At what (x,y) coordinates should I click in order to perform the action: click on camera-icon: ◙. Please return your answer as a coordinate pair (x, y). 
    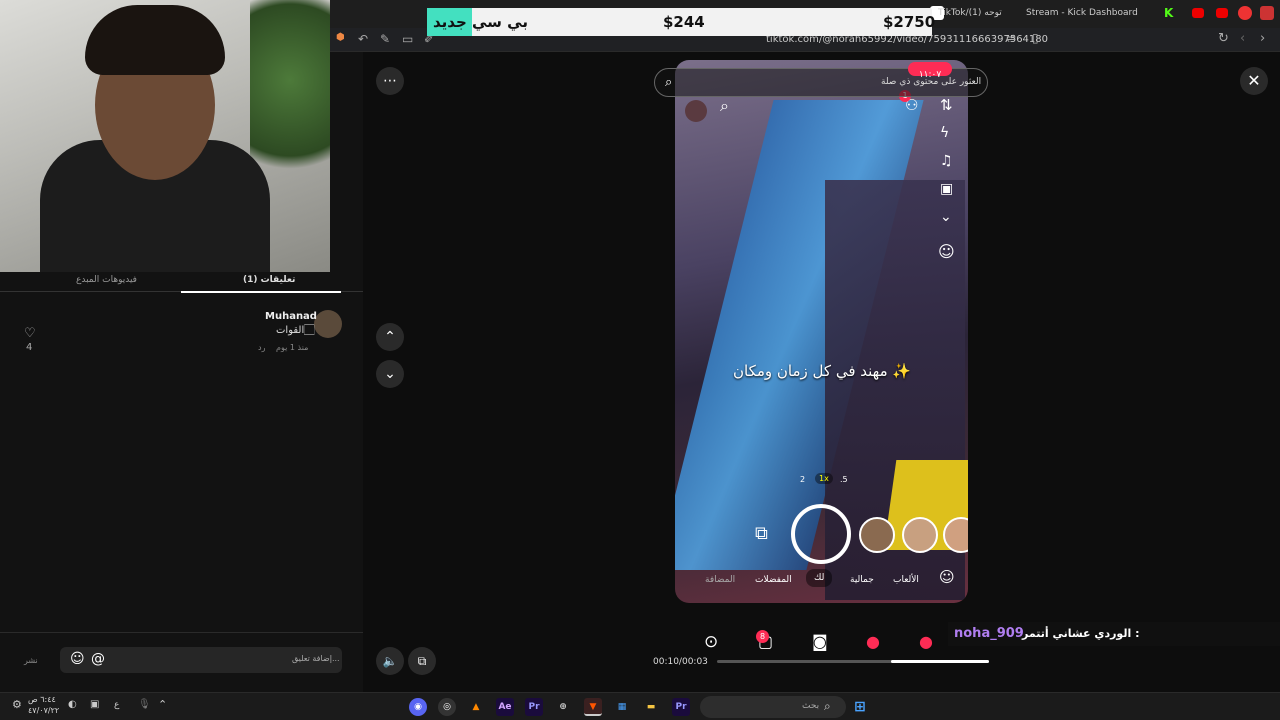
    Looking at the image, I should click on (820, 642).